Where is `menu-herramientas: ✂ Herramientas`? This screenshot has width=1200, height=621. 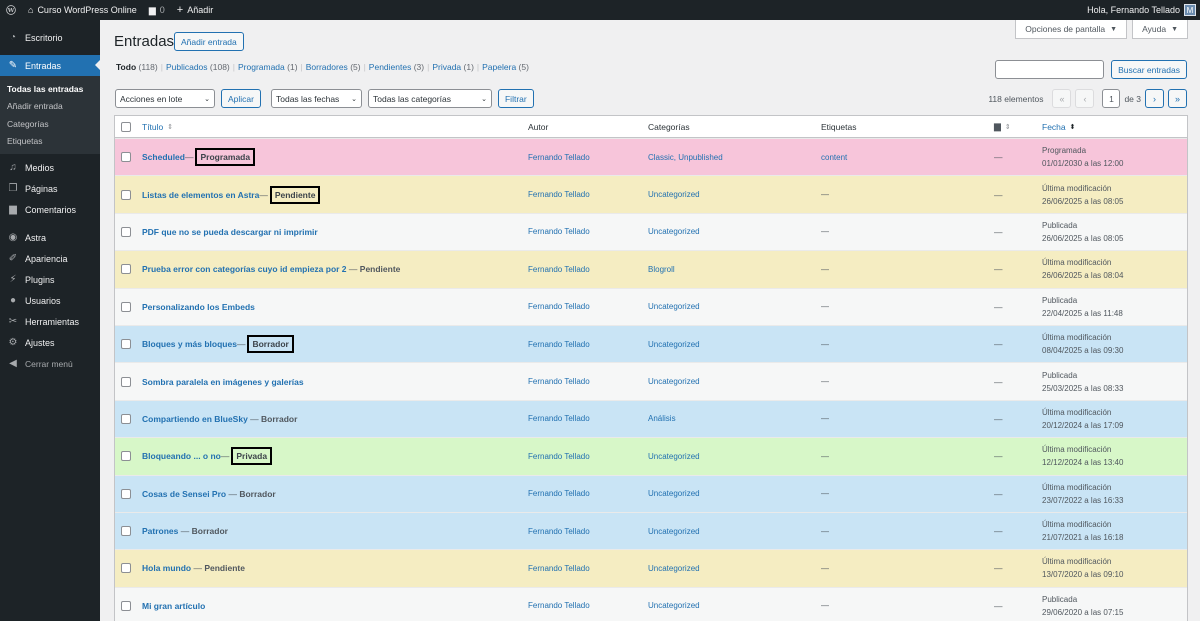 menu-herramientas: ✂ Herramientas is located at coordinates (50, 321).